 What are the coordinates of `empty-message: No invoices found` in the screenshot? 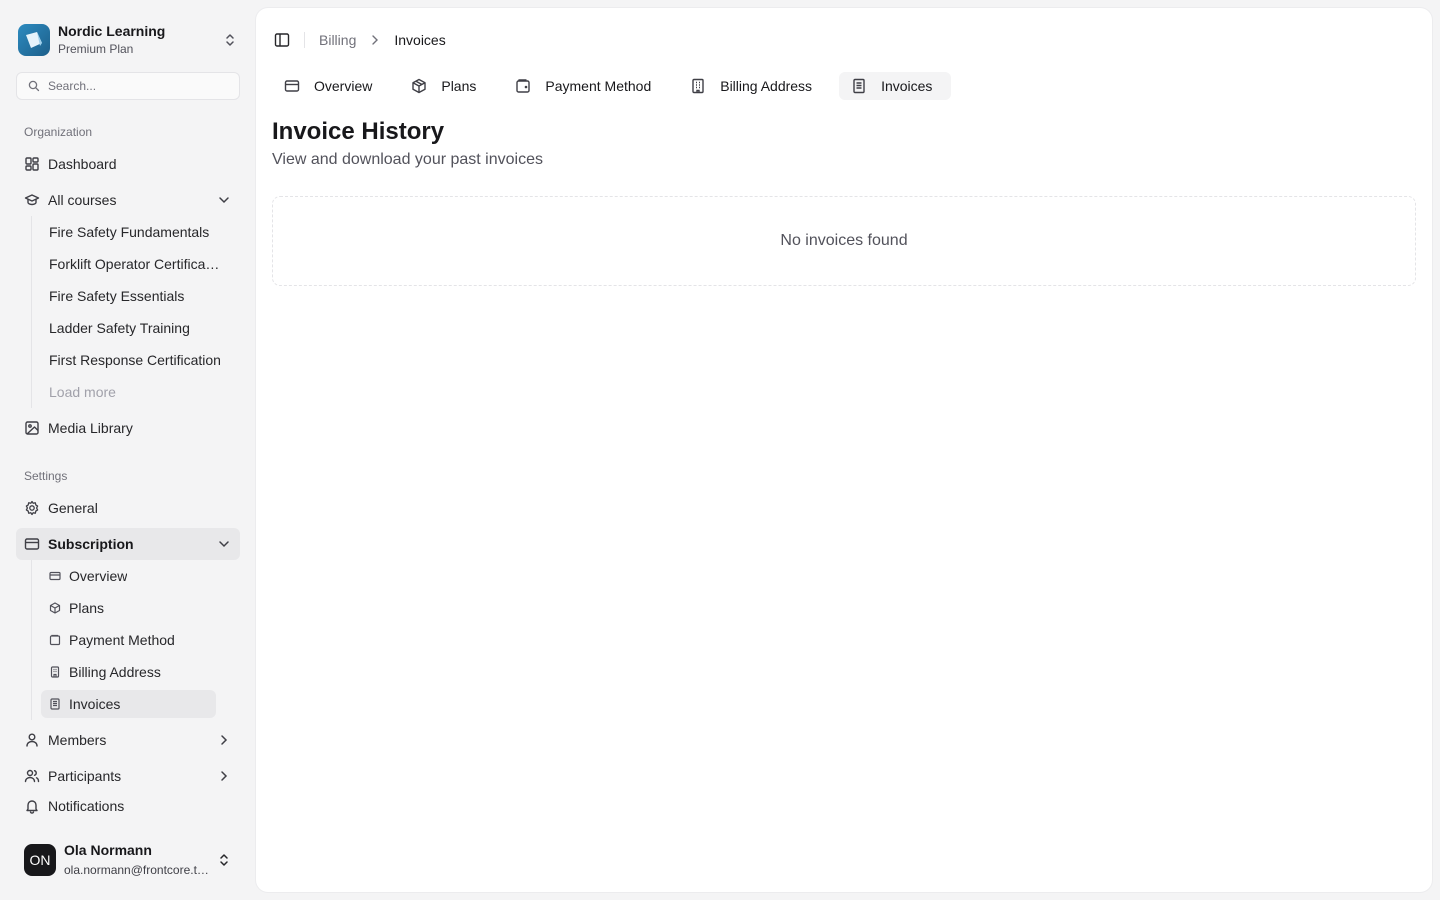 It's located at (844, 240).